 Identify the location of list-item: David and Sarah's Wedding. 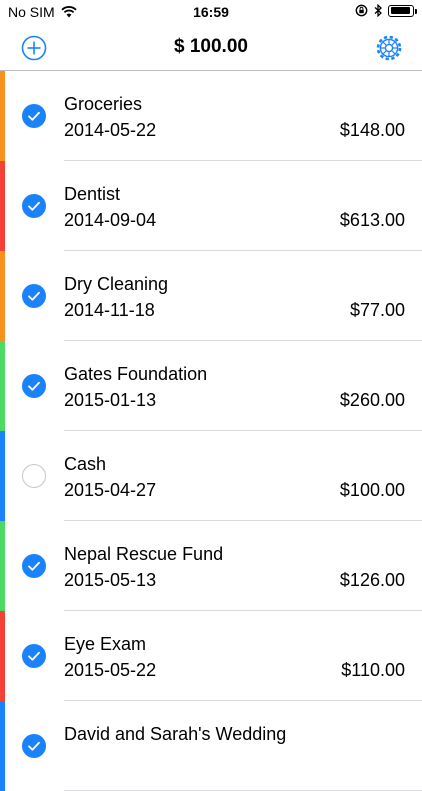
(211, 746).